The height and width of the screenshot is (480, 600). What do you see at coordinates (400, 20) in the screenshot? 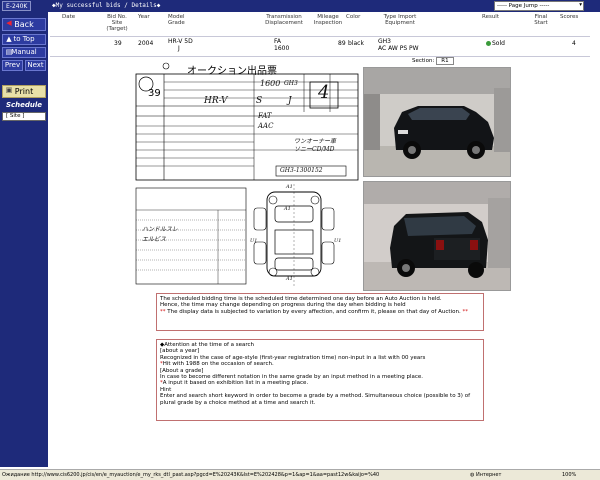
I see `col-type: Type Import Equipment` at bounding box center [400, 20].